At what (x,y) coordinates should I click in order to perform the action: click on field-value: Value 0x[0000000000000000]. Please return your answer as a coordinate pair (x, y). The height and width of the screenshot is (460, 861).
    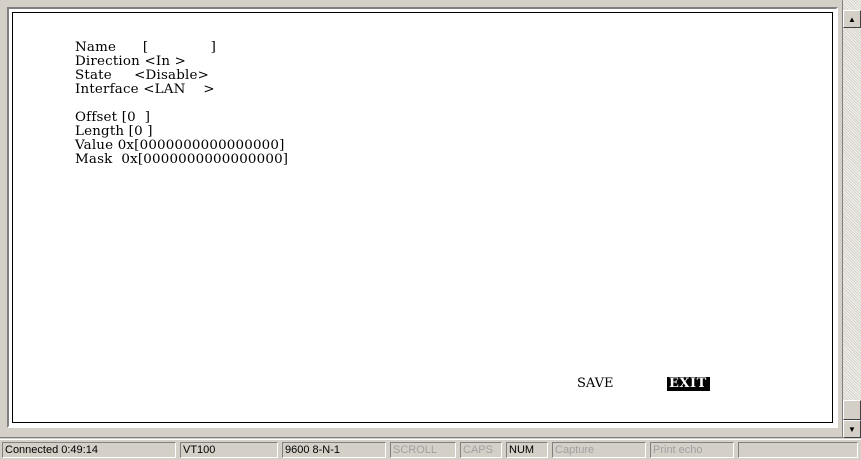
    Looking at the image, I should click on (180, 146).